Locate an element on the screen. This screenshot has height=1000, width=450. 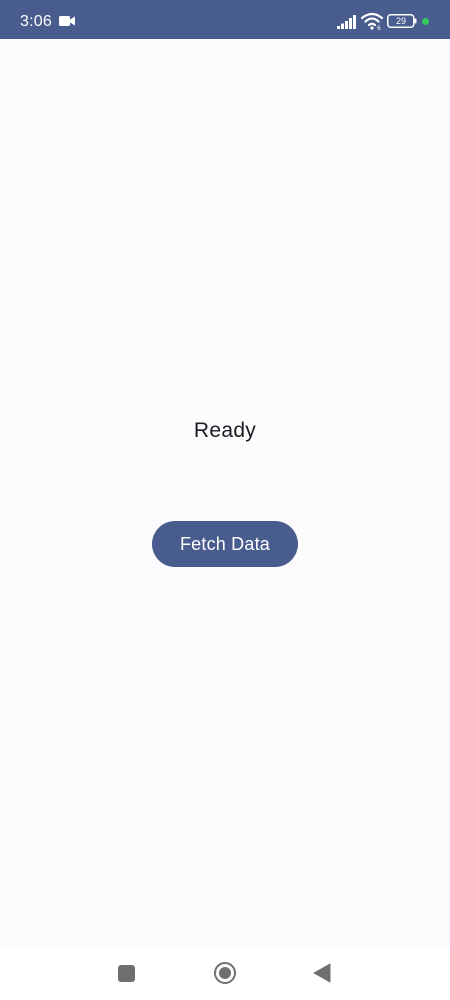
battery-level: 29 is located at coordinates (400, 21).